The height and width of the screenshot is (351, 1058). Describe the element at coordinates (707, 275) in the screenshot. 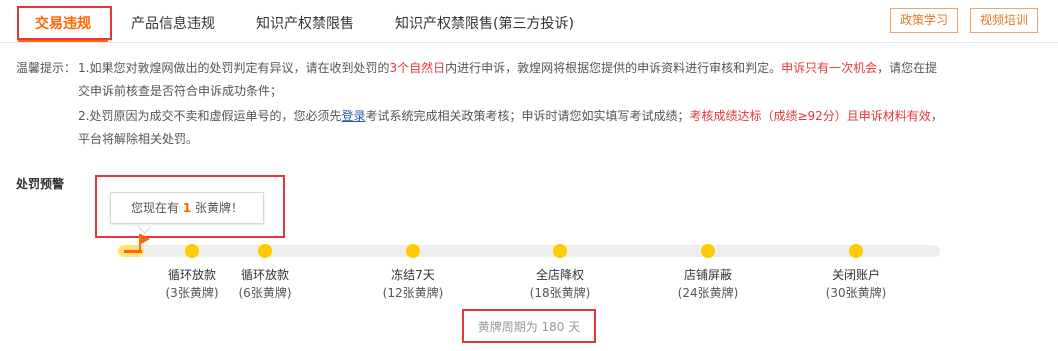

I see `step-label: 店铺屏蔽` at that location.